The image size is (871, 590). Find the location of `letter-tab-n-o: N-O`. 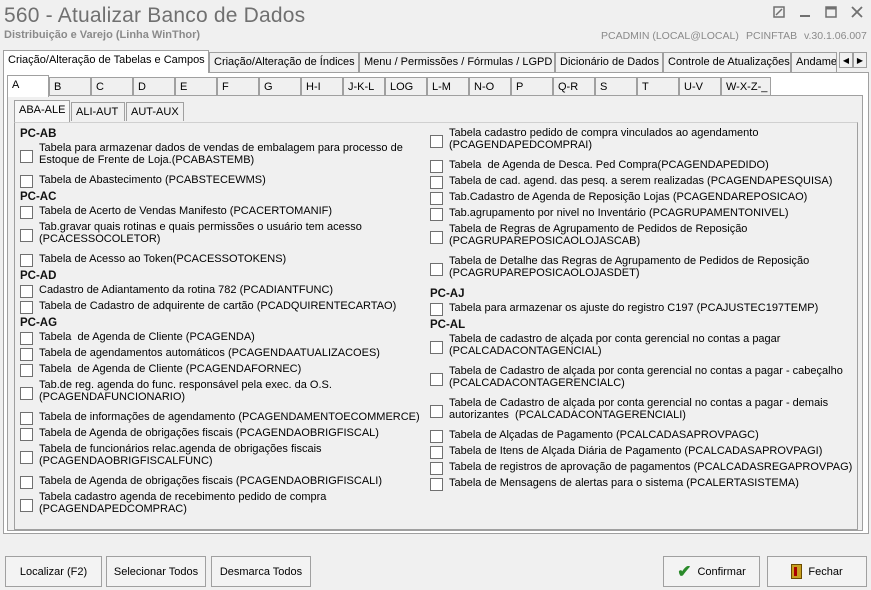

letter-tab-n-o: N-O is located at coordinates (490, 86).